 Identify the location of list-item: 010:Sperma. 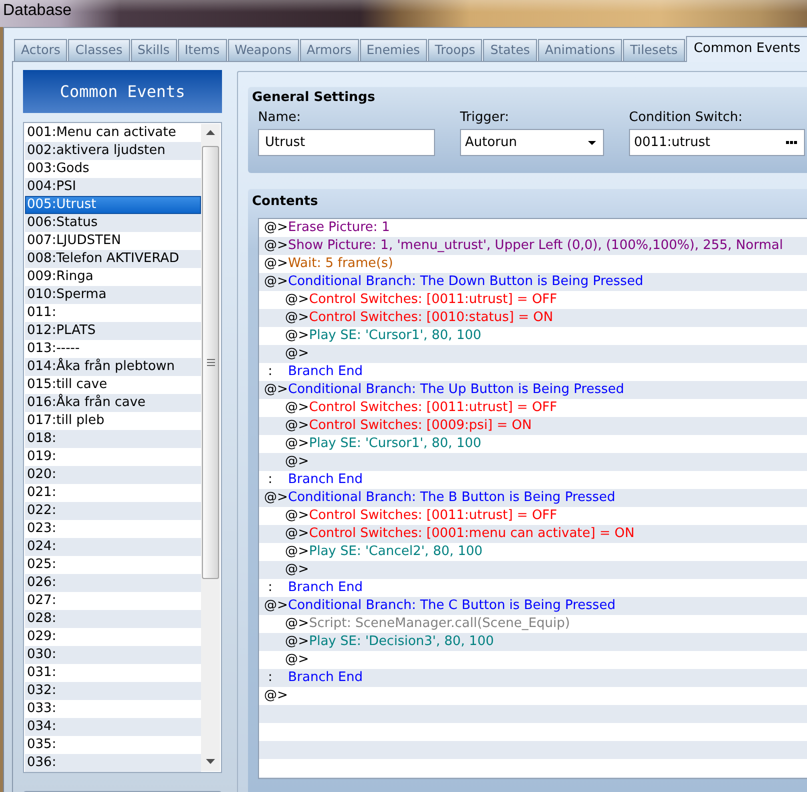
(113, 295).